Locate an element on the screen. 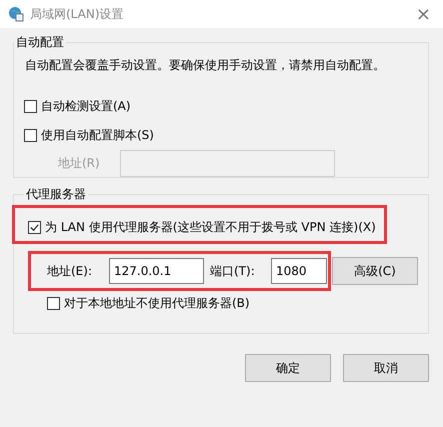 This screenshot has height=427, width=443. description-text: 自动配置会覆盖手动设置。要确保使用手动设置，请禁用自动配置。 is located at coordinates (205, 65).